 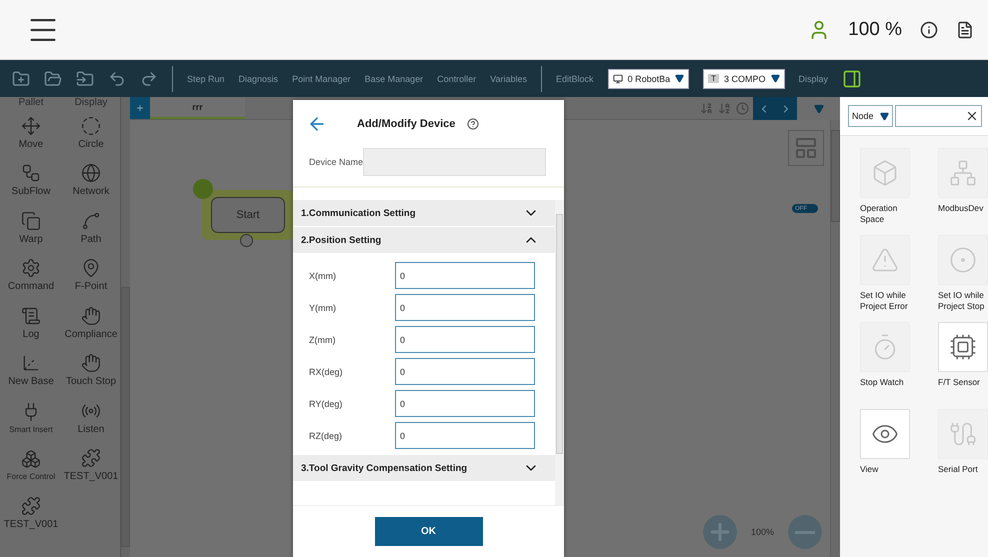 What do you see at coordinates (870, 116) in the screenshot?
I see `node-filter-dropdown: Node` at bounding box center [870, 116].